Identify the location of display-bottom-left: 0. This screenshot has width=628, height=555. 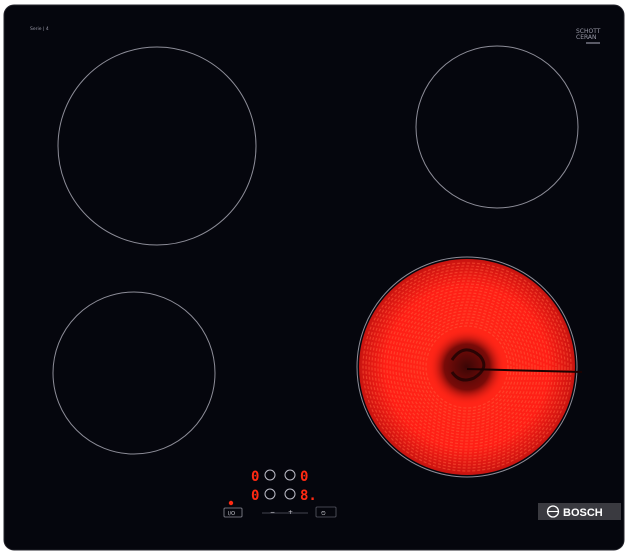
(255, 496).